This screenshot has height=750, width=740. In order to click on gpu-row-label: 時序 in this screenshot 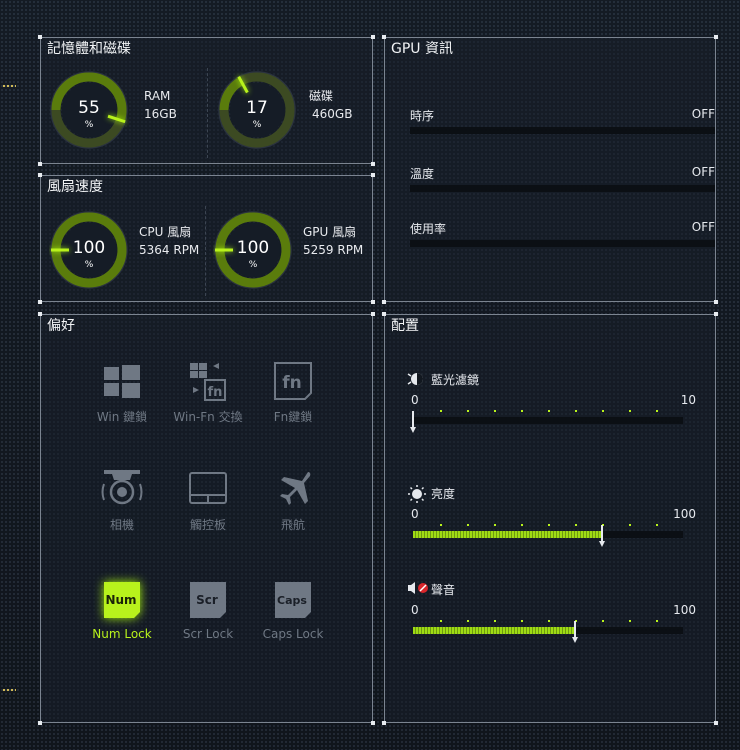, I will do `click(422, 116)`.